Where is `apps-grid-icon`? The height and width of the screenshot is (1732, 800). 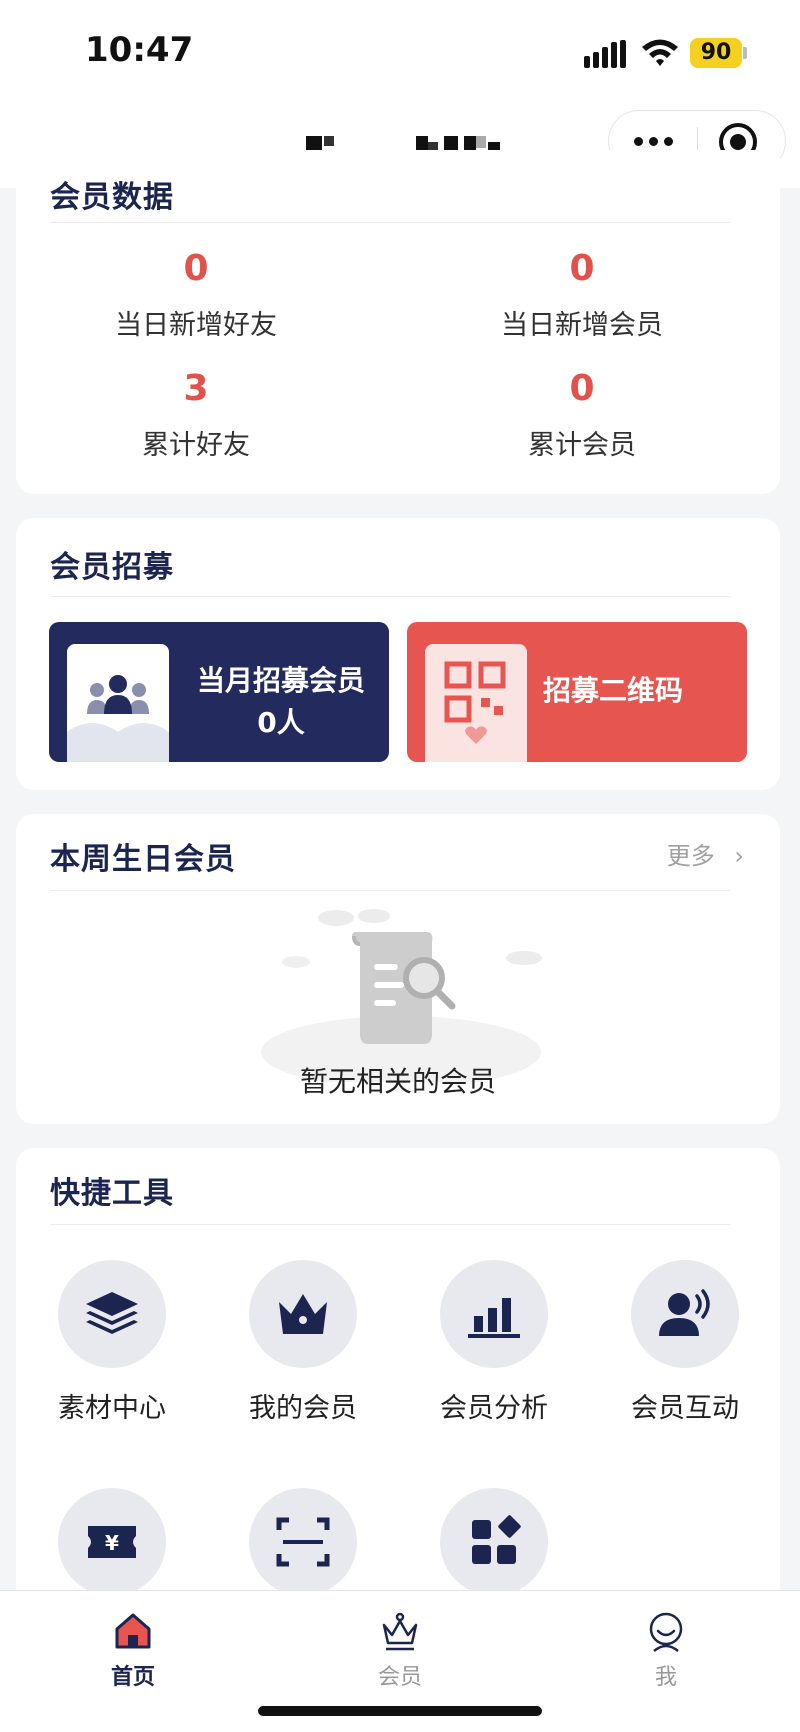 apps-grid-icon is located at coordinates (496, 1539).